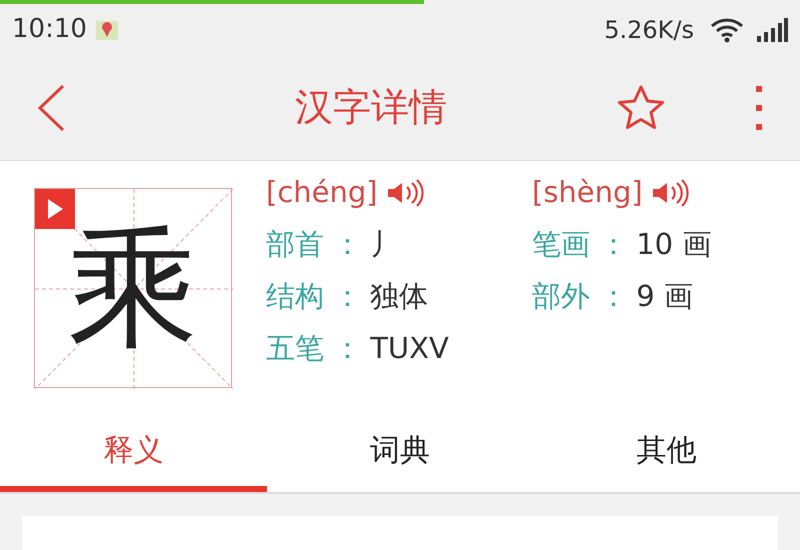  Describe the element at coordinates (51, 108) in the screenshot. I see `back-icon` at that location.